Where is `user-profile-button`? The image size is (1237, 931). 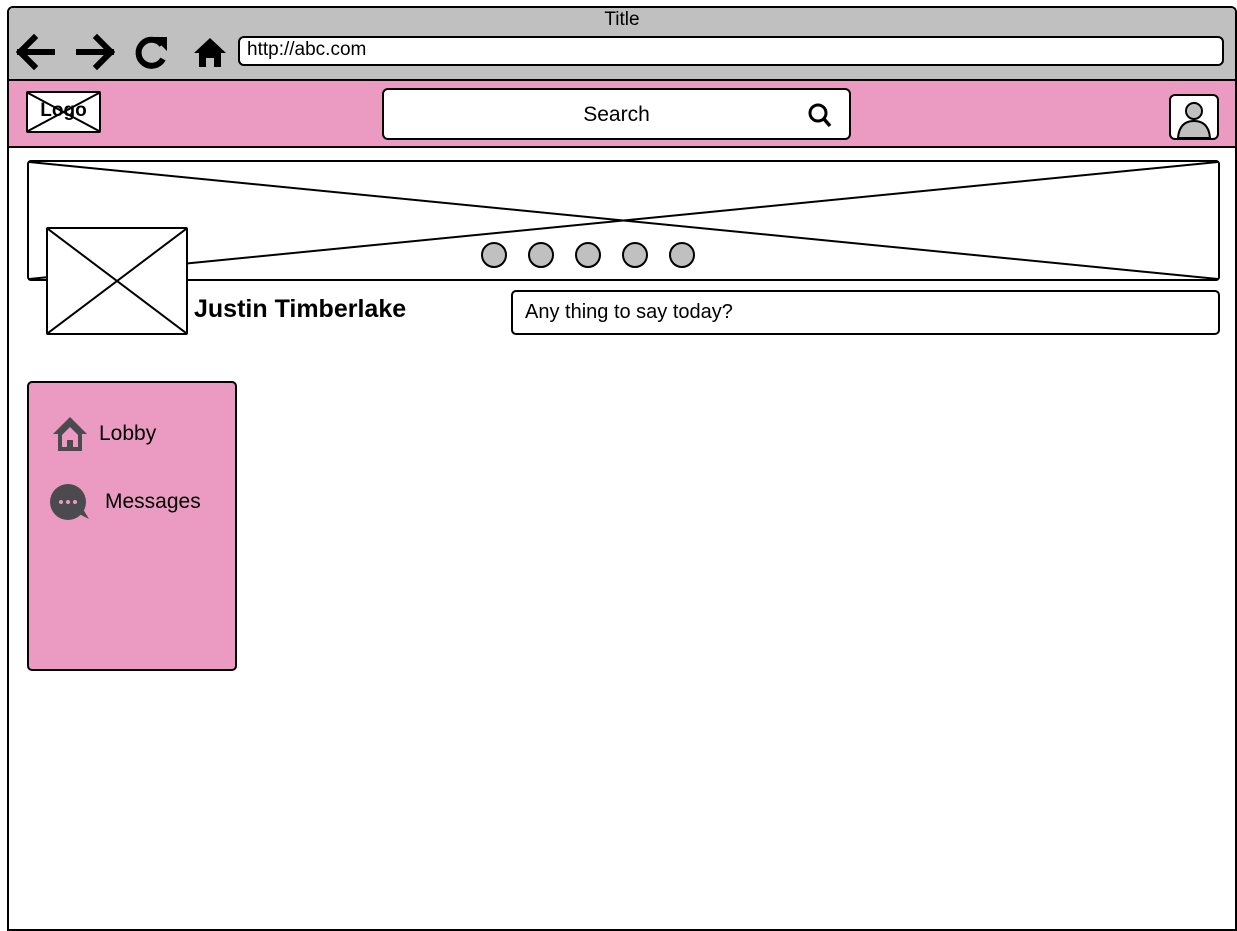
user-profile-button is located at coordinates (1194, 117).